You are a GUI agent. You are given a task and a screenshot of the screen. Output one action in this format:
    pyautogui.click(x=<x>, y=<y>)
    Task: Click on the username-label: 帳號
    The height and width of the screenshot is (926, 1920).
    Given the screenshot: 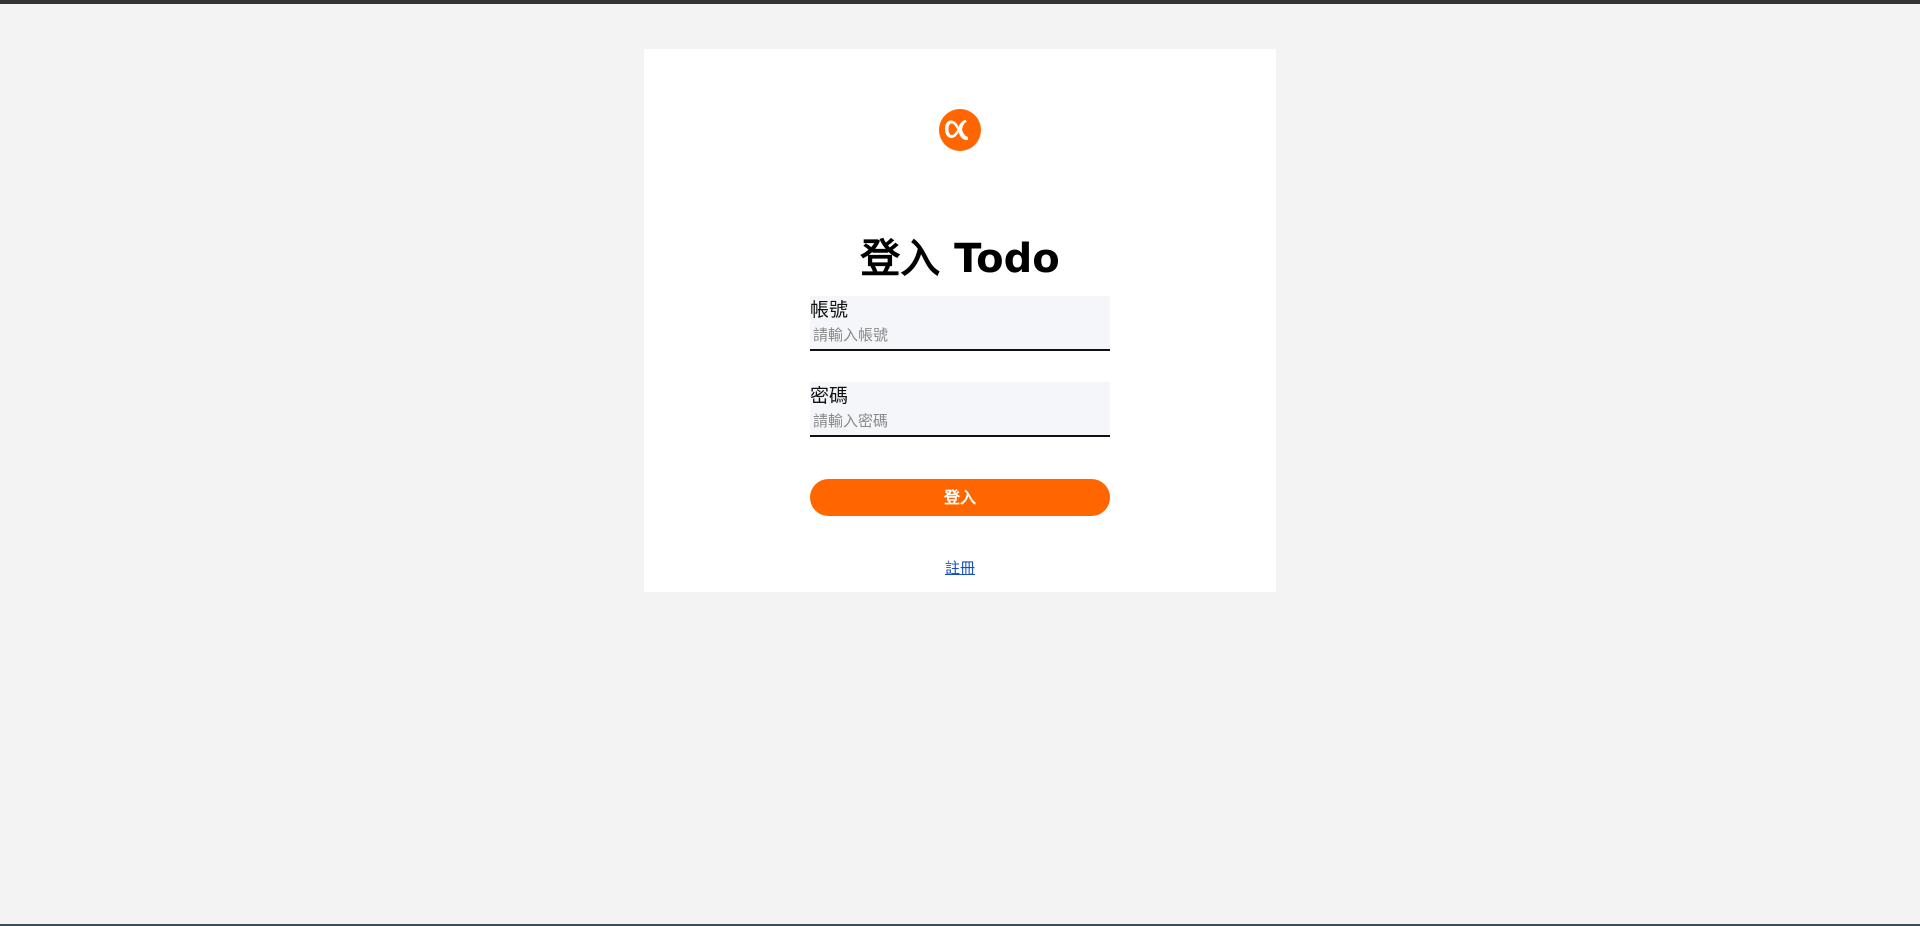 What is the action you would take?
    pyautogui.click(x=829, y=310)
    